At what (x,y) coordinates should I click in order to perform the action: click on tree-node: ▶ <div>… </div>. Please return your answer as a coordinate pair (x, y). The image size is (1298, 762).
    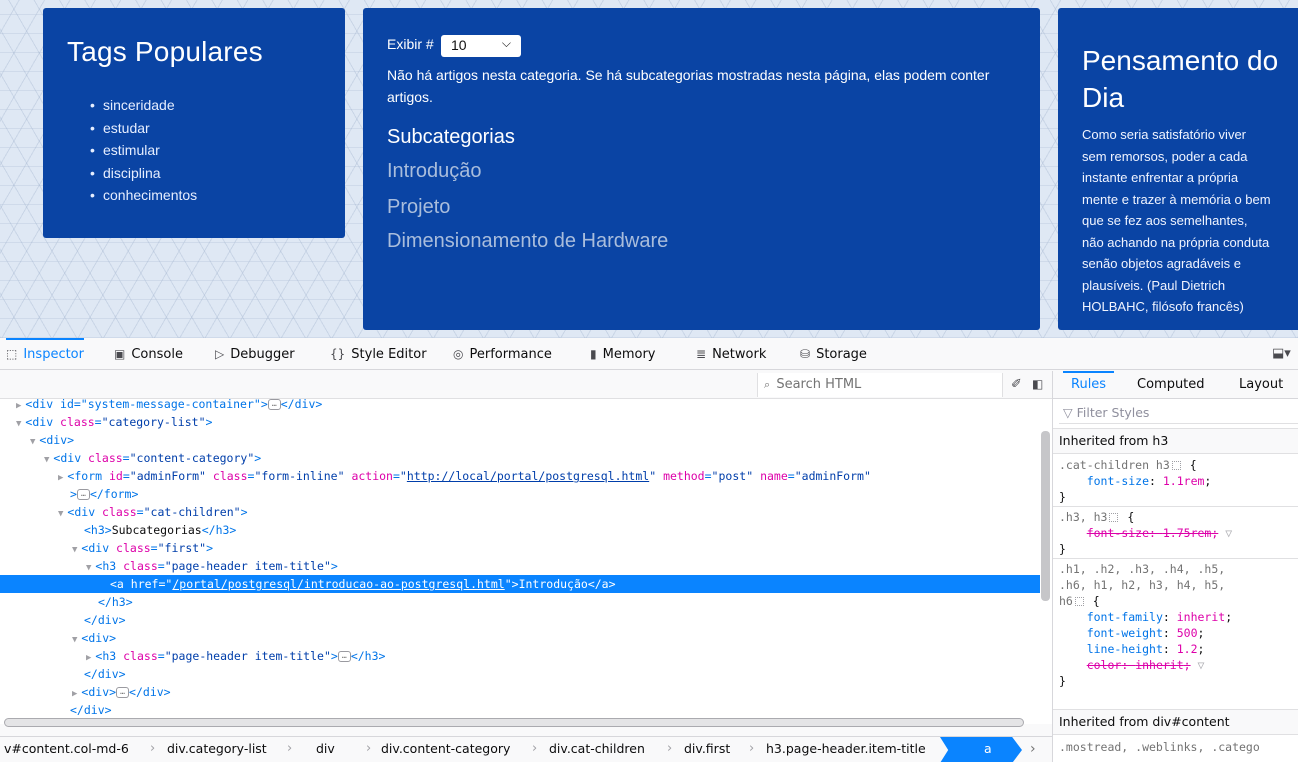
    Looking at the image, I should click on (520, 692).